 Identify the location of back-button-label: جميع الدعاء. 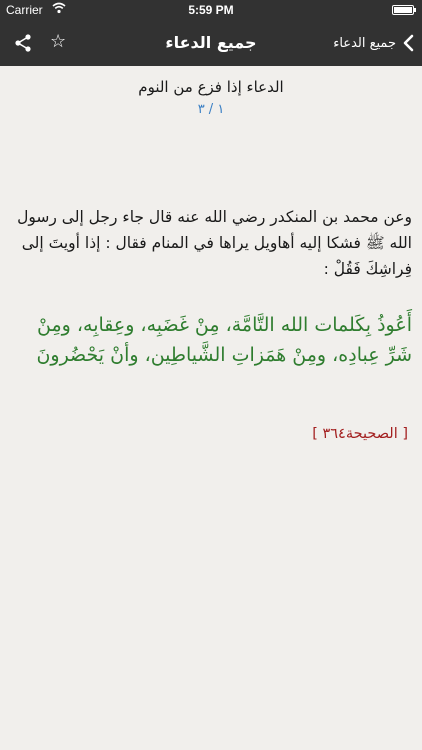
(364, 43).